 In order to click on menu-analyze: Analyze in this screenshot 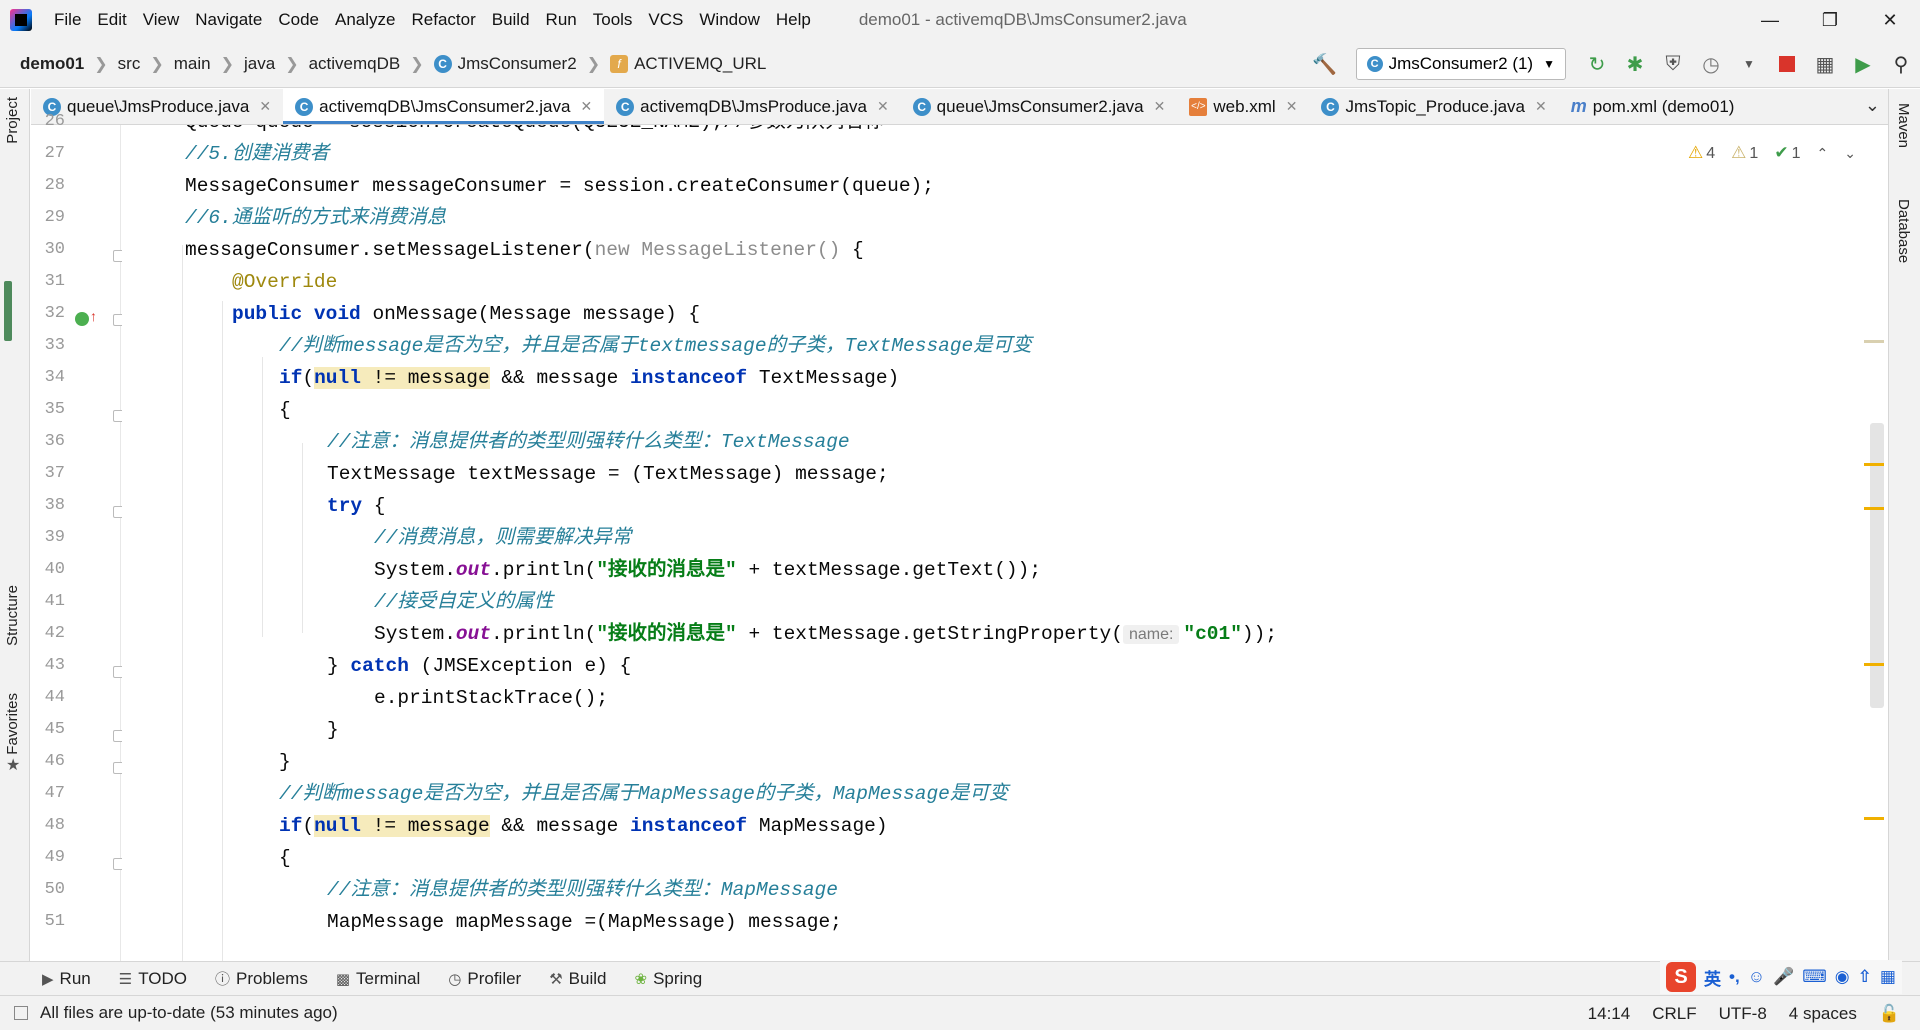, I will do `click(365, 20)`.